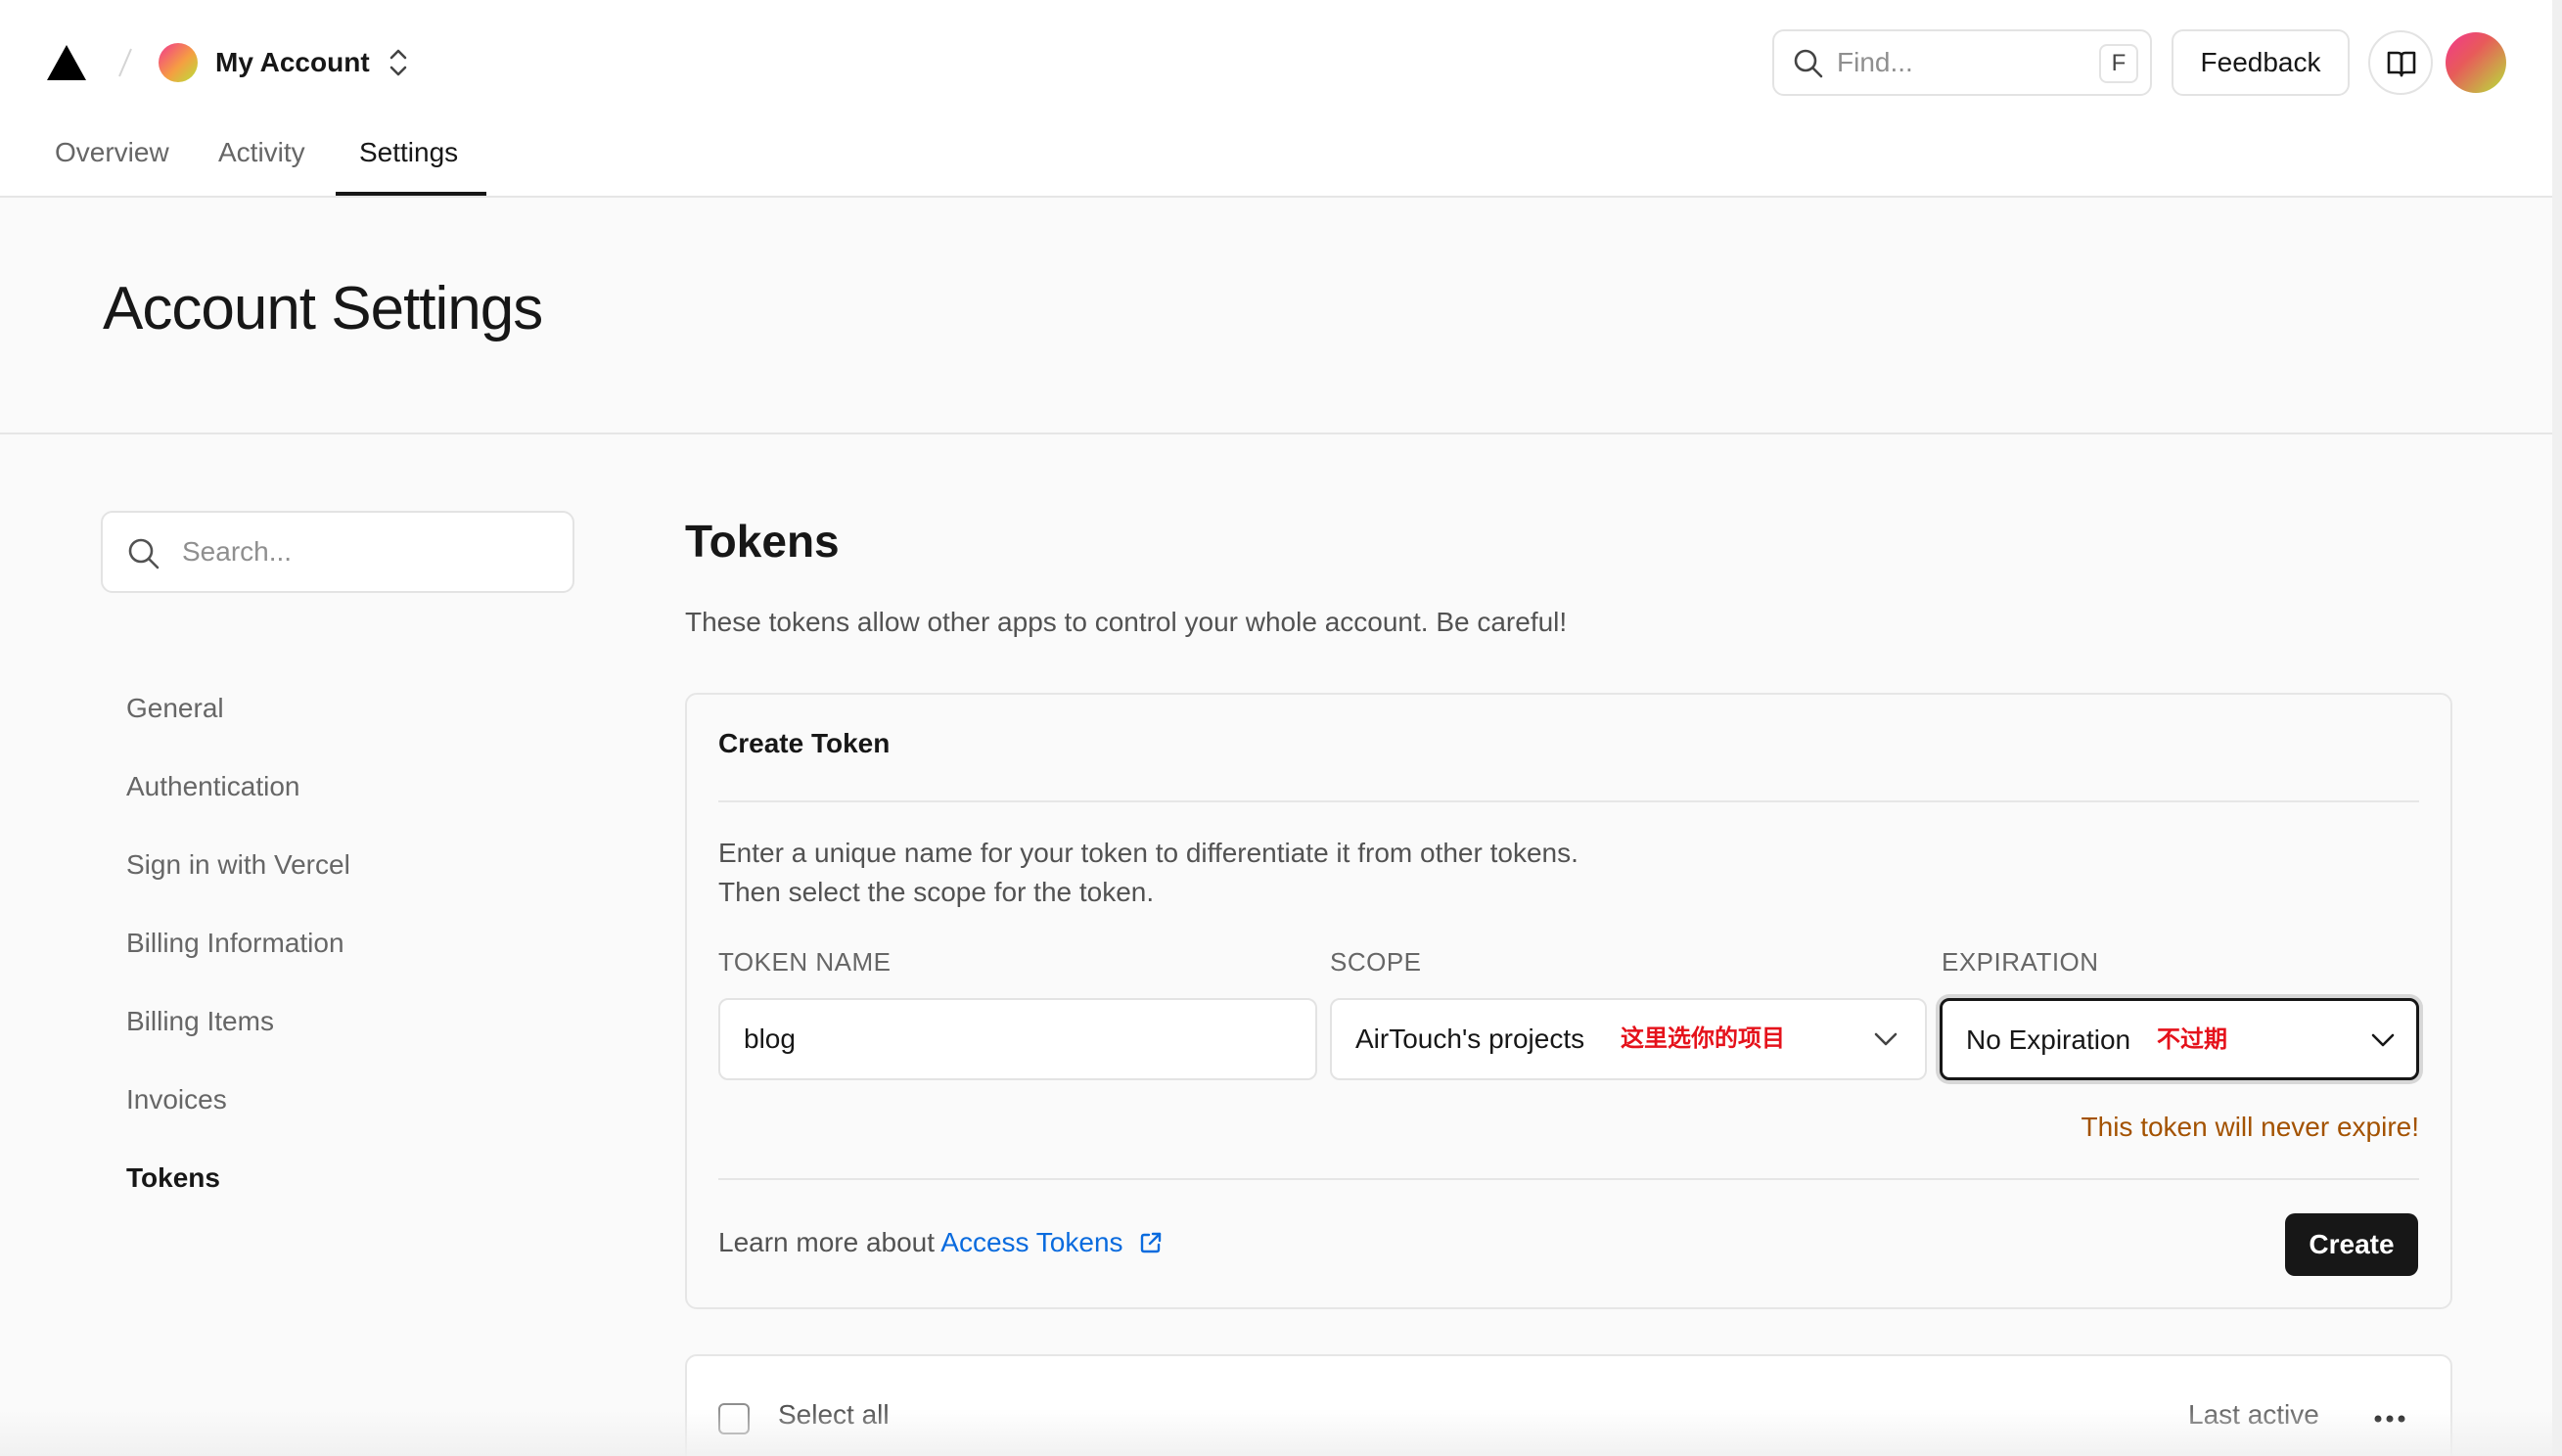 The height and width of the screenshot is (1456, 2562). I want to click on expiration-select: No Expiration 不过期, so click(2179, 1039).